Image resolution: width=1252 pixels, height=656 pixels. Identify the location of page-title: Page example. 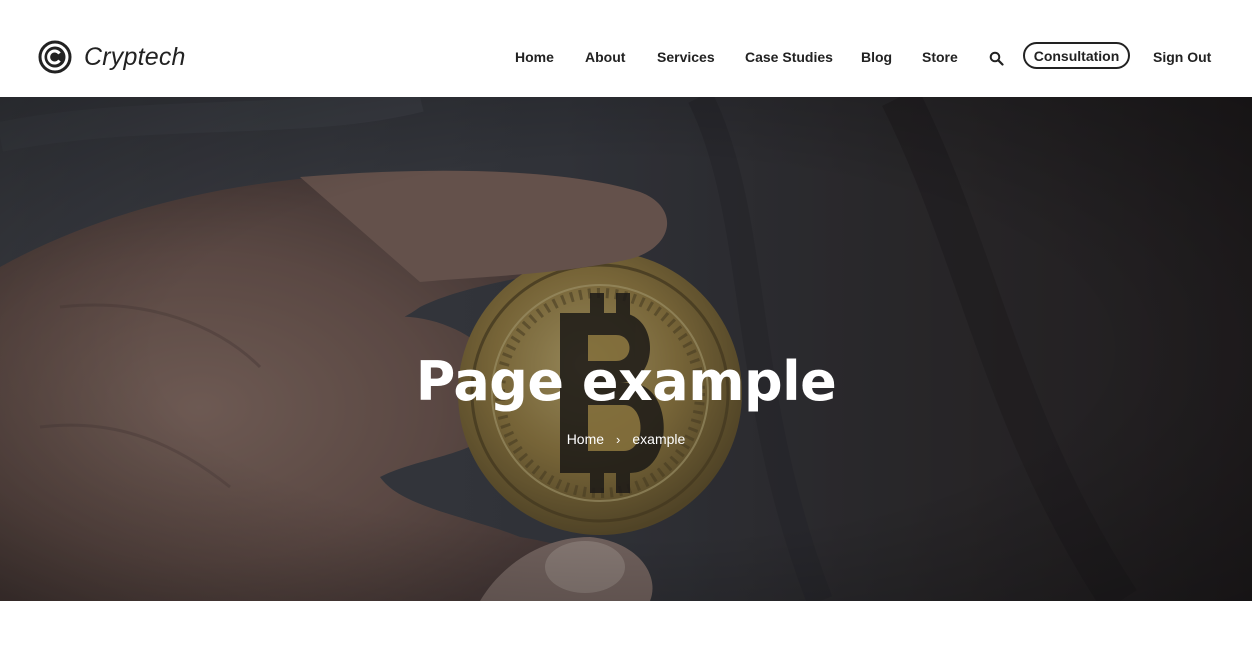
(626, 381).